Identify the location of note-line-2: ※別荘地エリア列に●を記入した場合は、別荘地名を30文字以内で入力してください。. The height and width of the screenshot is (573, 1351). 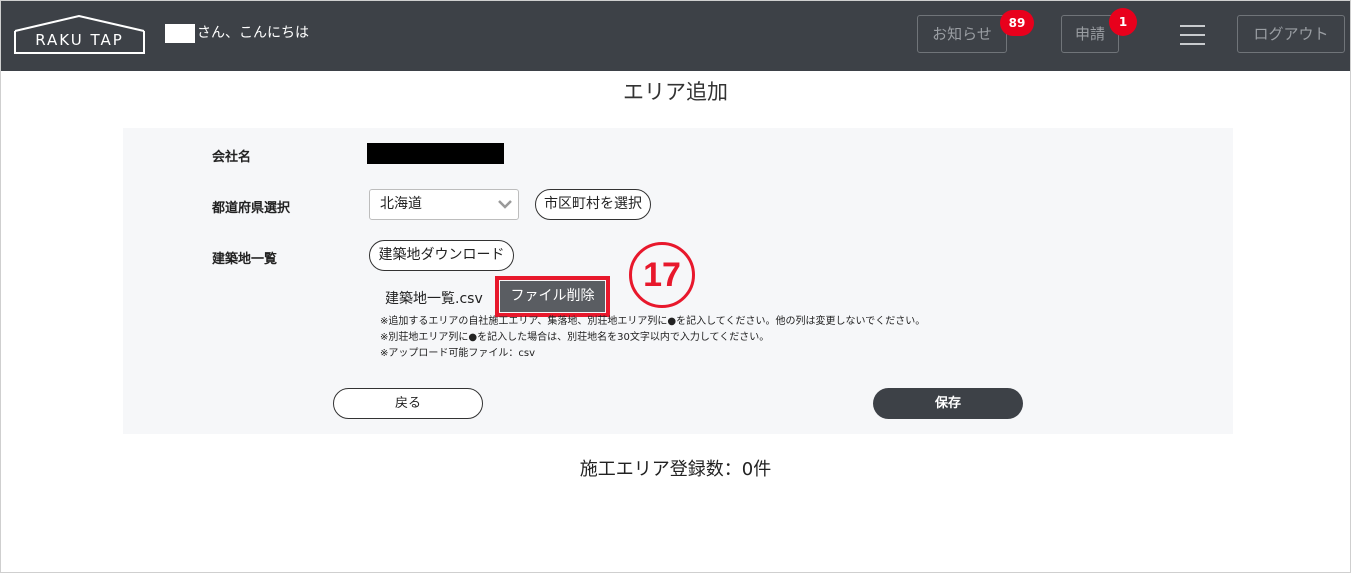
(575, 337).